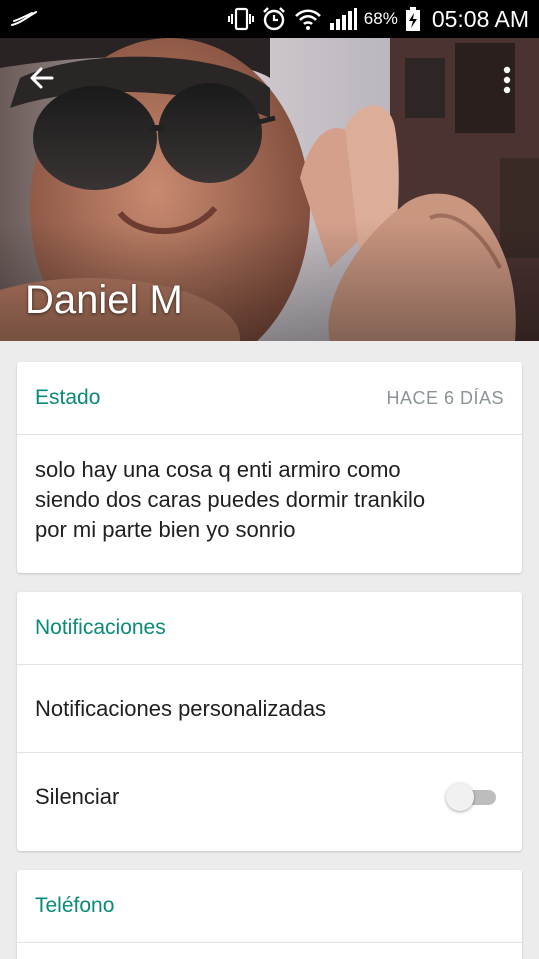  I want to click on more-vert-icon, so click(507, 82).